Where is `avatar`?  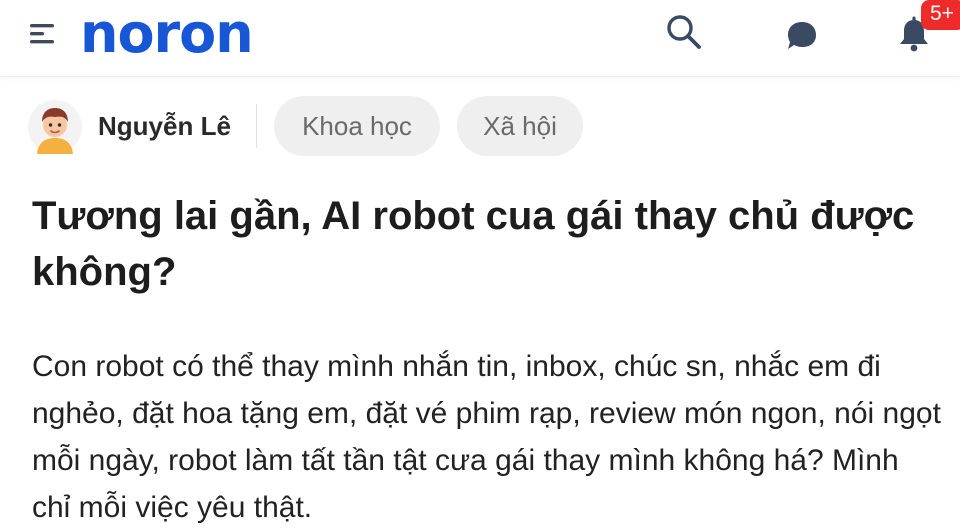 avatar is located at coordinates (55, 127).